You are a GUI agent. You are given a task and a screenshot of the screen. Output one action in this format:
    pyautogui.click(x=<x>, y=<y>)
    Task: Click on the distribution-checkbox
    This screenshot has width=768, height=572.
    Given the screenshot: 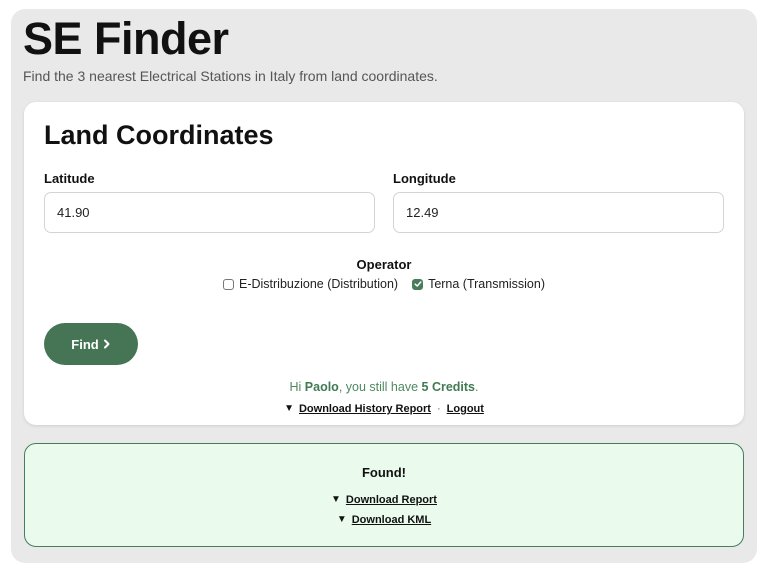 What is the action you would take?
    pyautogui.click(x=228, y=284)
    